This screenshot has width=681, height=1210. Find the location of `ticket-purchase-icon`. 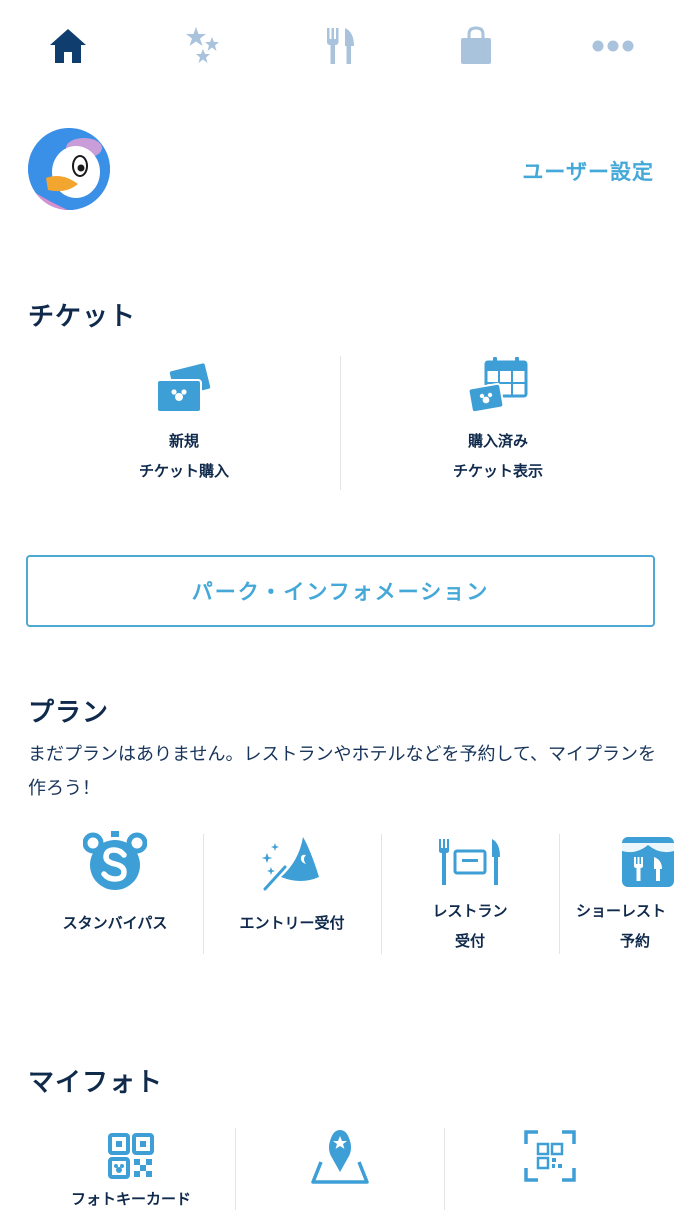

ticket-purchase-icon is located at coordinates (184, 390).